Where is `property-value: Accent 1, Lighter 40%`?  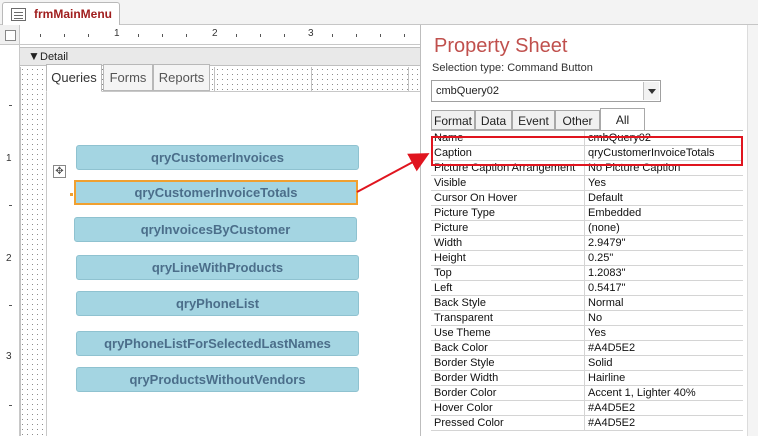
property-value: Accent 1, Lighter 40% is located at coordinates (664, 393).